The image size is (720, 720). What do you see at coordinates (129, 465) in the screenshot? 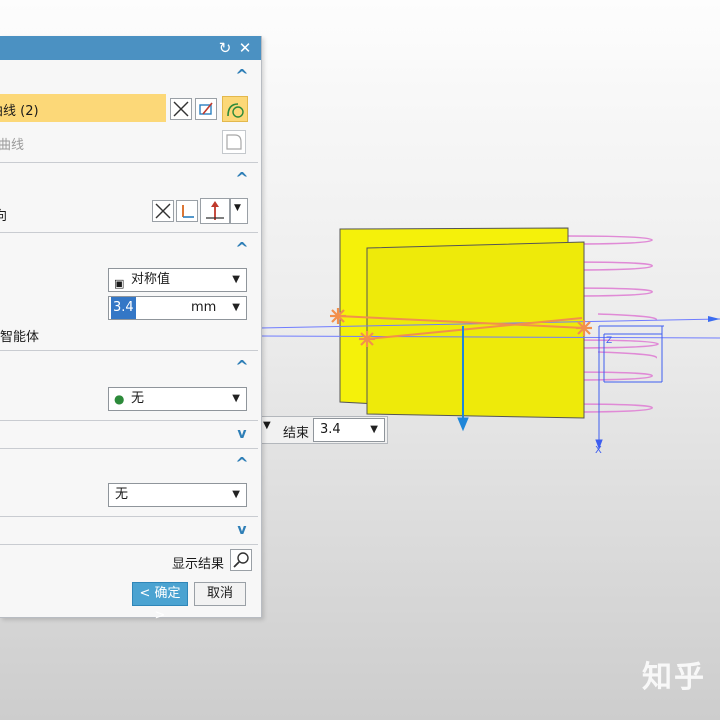
I see `offset-section-header: ^` at bounding box center [129, 465].